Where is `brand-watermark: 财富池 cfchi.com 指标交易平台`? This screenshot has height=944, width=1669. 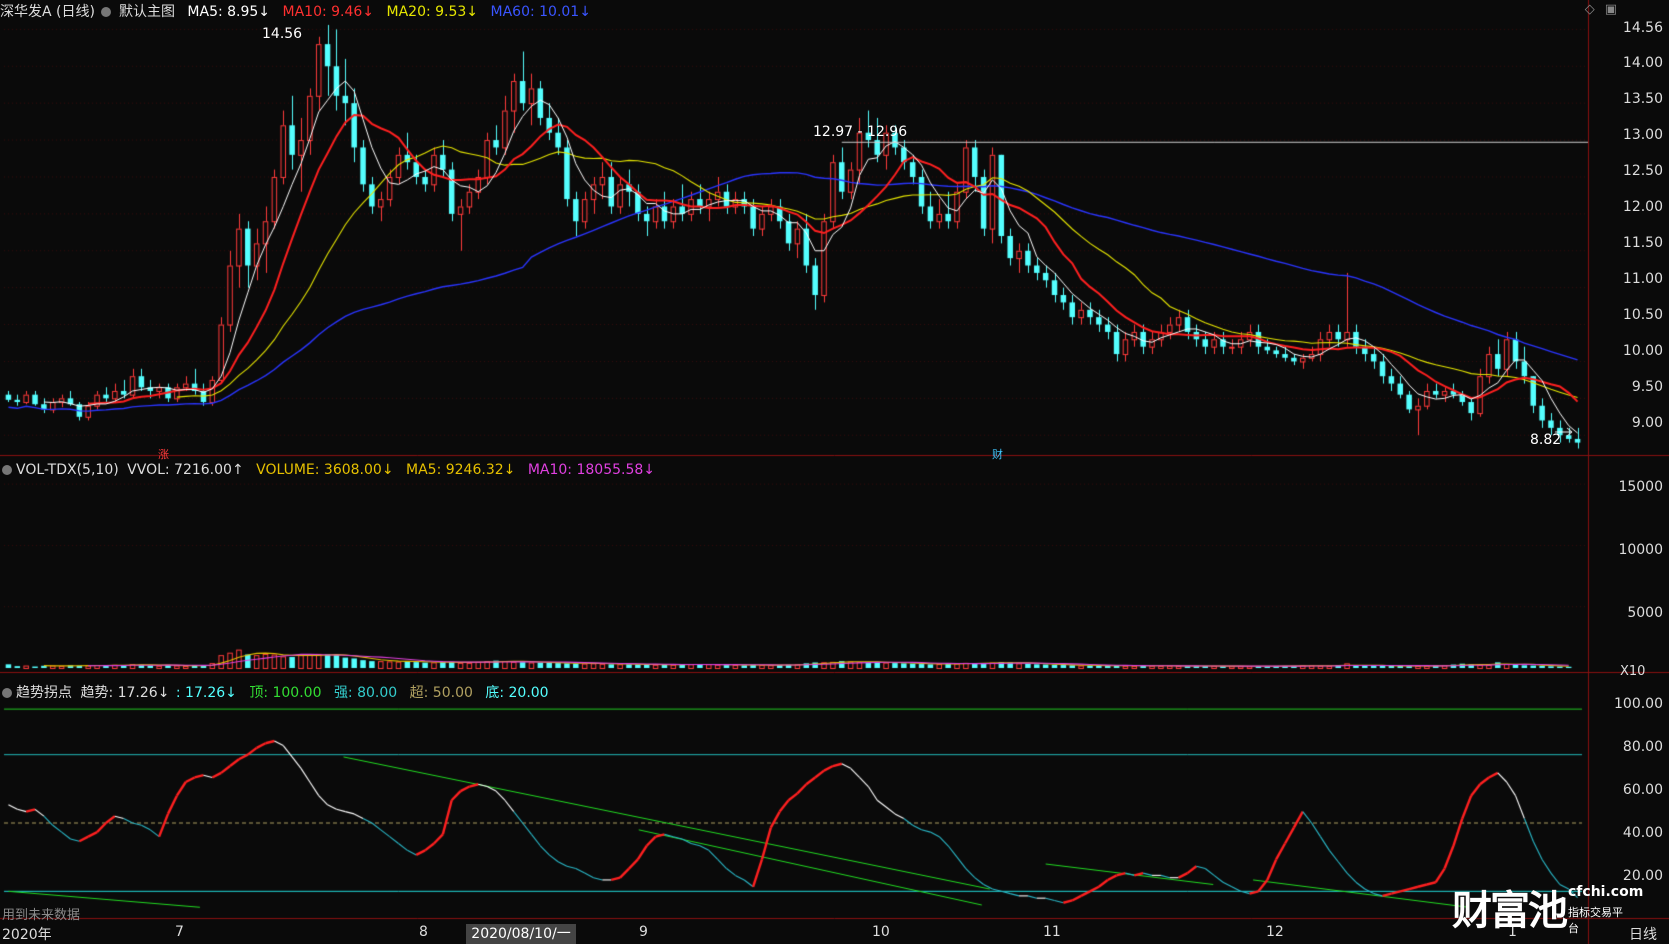
brand-watermark: 财富池 cfchi.com 指标交易平台 is located at coordinates (1547, 906).